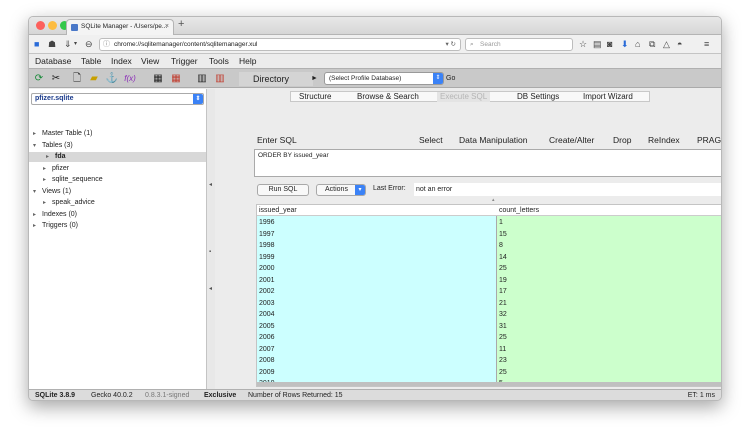 This screenshot has height=439, width=750. Describe the element at coordinates (276, 79) in the screenshot. I see `directory-button: Directory` at that location.